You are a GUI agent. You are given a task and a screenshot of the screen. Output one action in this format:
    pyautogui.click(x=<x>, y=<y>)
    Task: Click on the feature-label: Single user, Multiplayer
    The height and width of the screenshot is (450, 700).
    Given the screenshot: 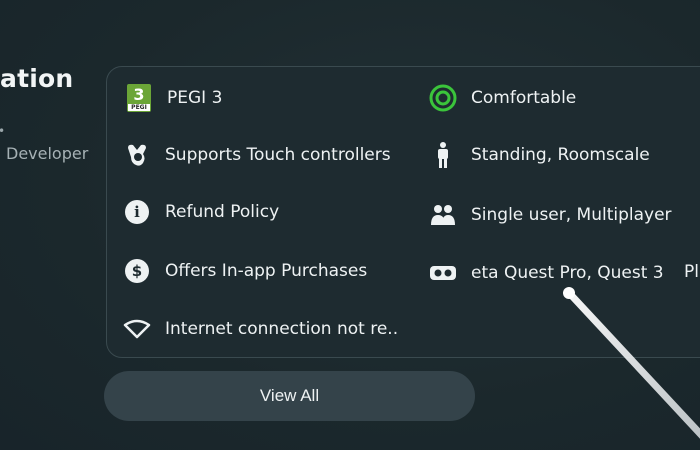 What is the action you would take?
    pyautogui.click(x=571, y=215)
    